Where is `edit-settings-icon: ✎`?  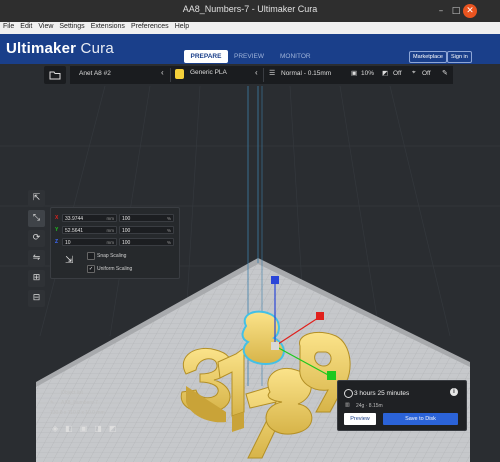 edit-settings-icon: ✎ is located at coordinates (445, 73).